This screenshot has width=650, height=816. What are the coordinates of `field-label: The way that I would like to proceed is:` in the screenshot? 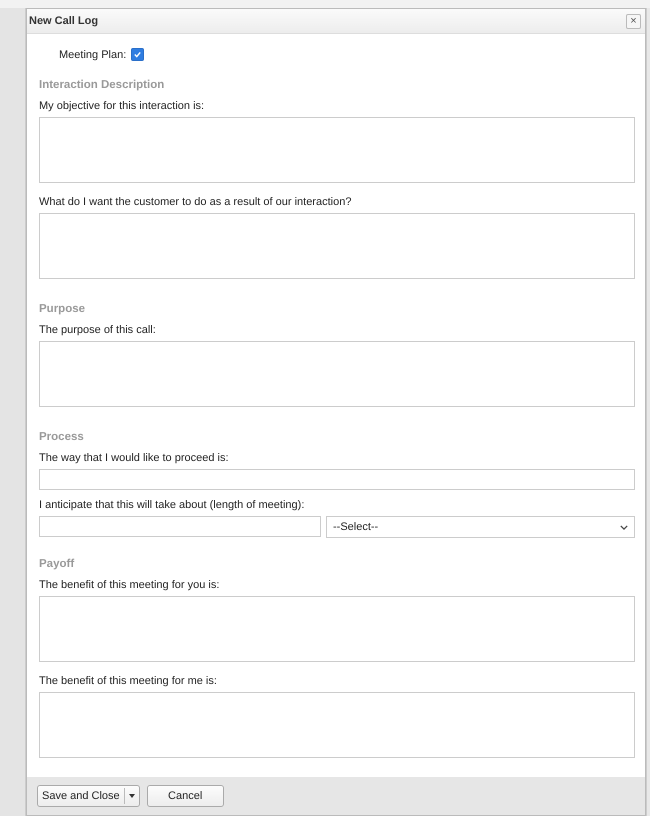 It's located at (134, 458).